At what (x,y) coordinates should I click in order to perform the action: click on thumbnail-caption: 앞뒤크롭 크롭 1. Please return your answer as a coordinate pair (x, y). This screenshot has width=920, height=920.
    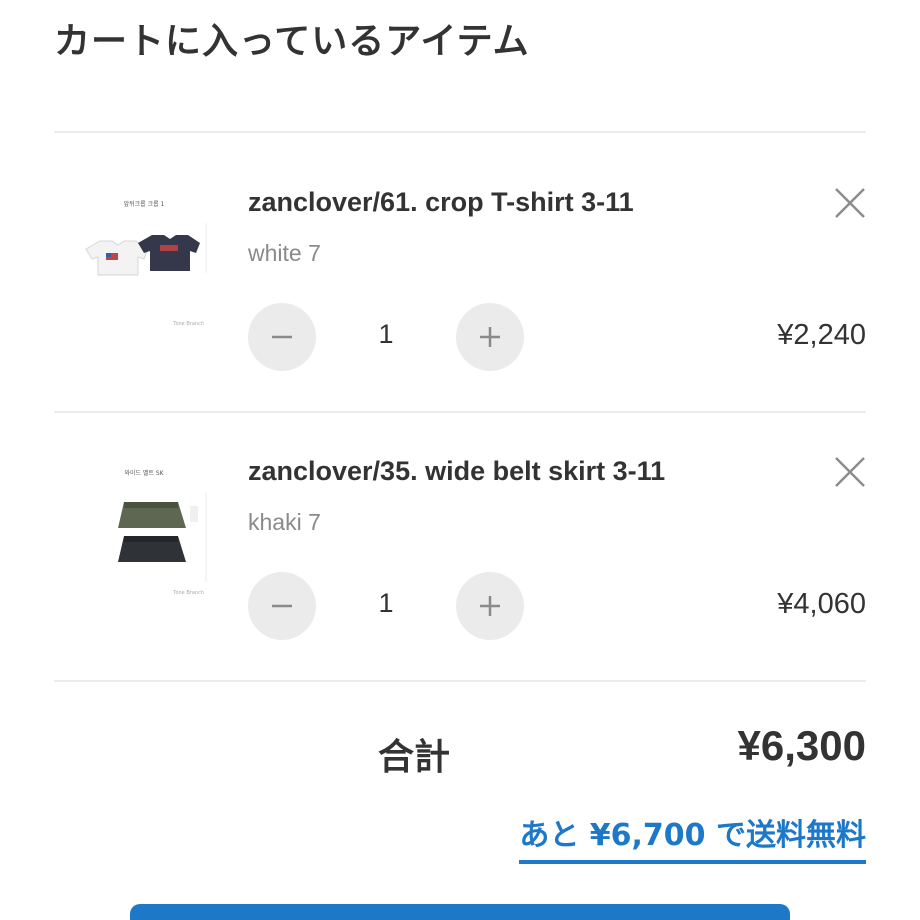
    Looking at the image, I should click on (144, 204).